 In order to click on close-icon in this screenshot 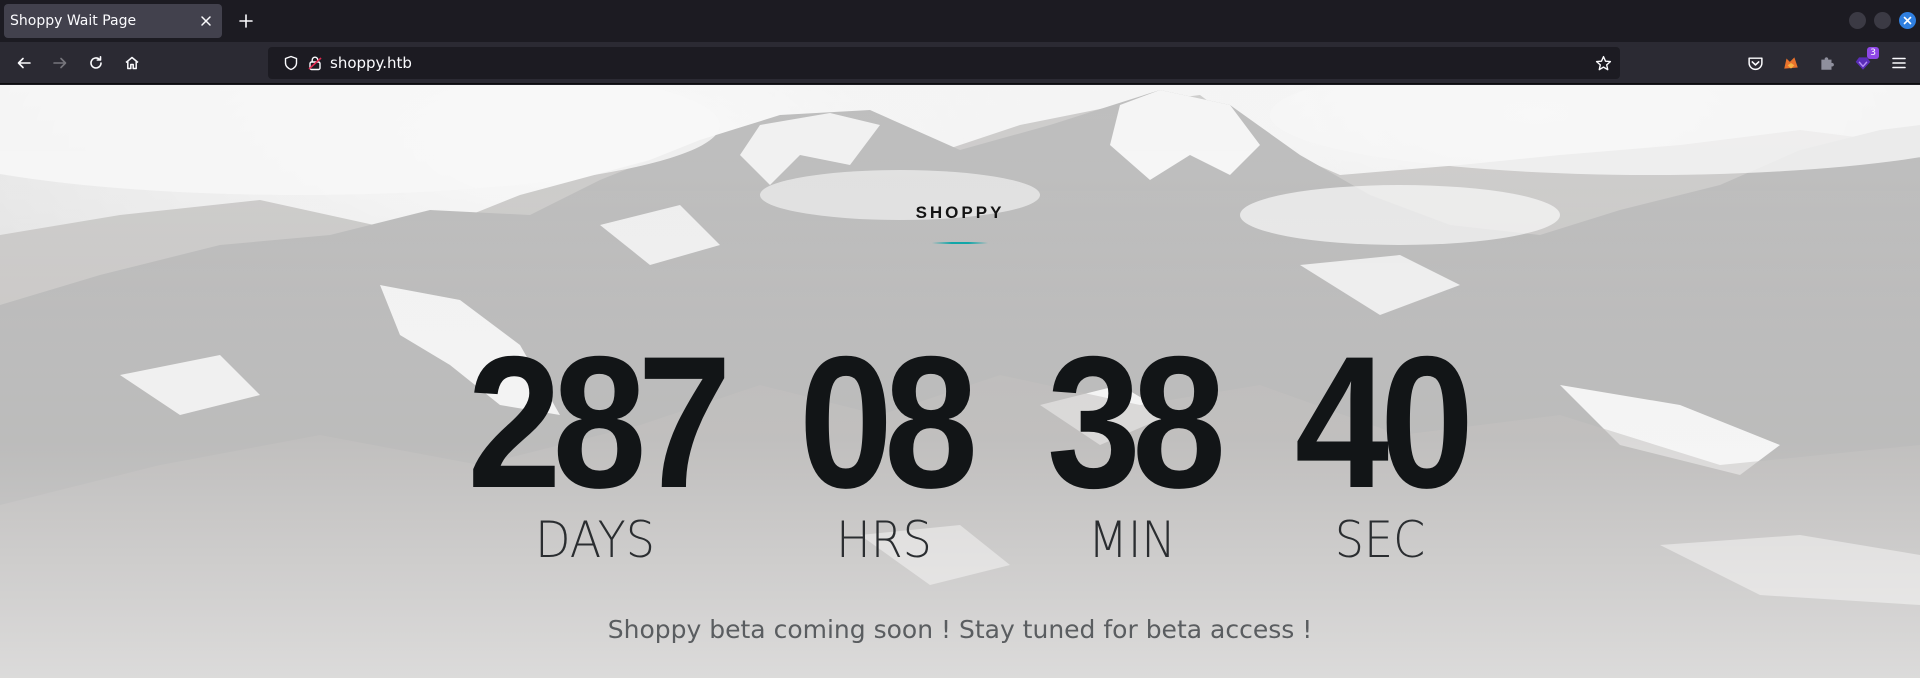, I will do `click(1907, 20)`.